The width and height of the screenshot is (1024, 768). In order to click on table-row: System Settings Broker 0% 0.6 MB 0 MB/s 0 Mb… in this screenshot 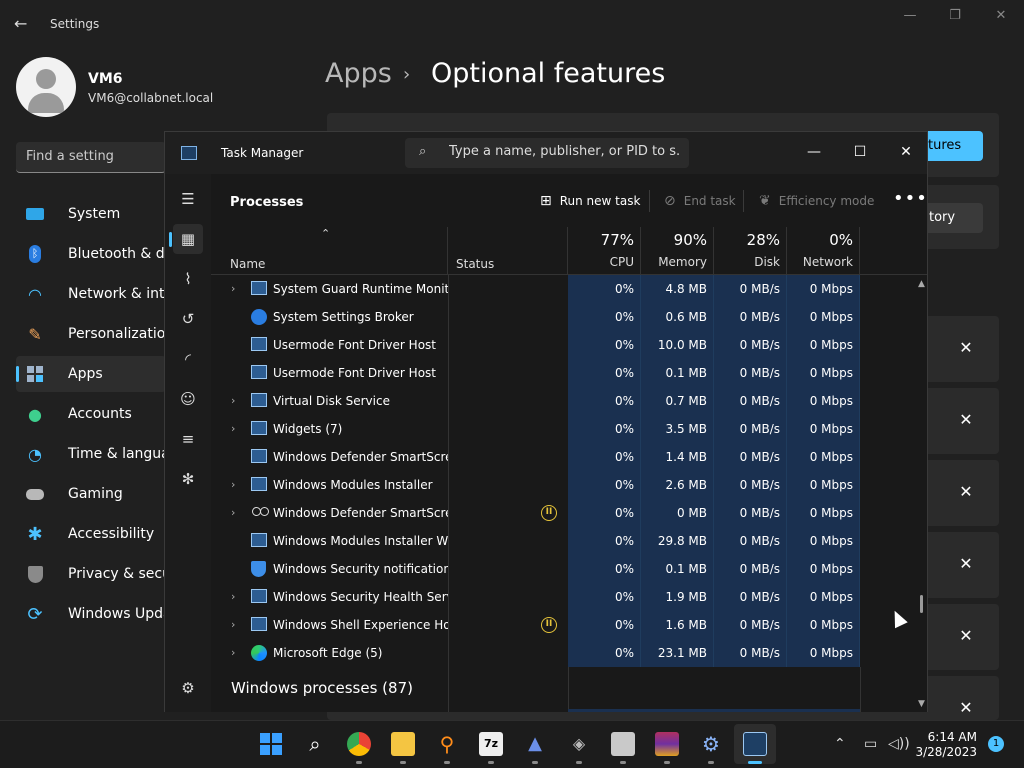, I will do `click(569, 317)`.